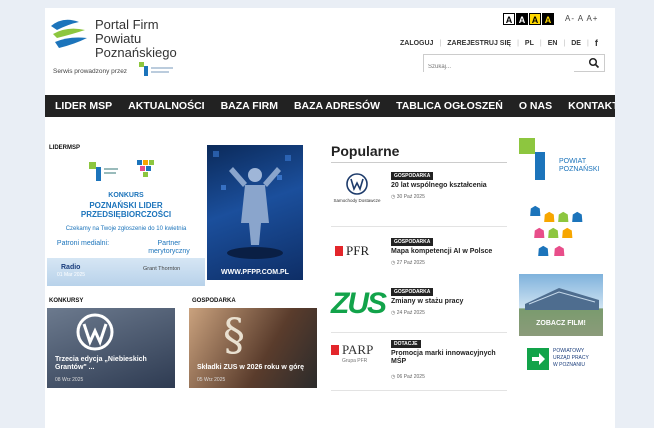 This screenshot has width=654, height=428. Describe the element at coordinates (365, 151) in the screenshot. I see `popular-title: Popularne` at that location.